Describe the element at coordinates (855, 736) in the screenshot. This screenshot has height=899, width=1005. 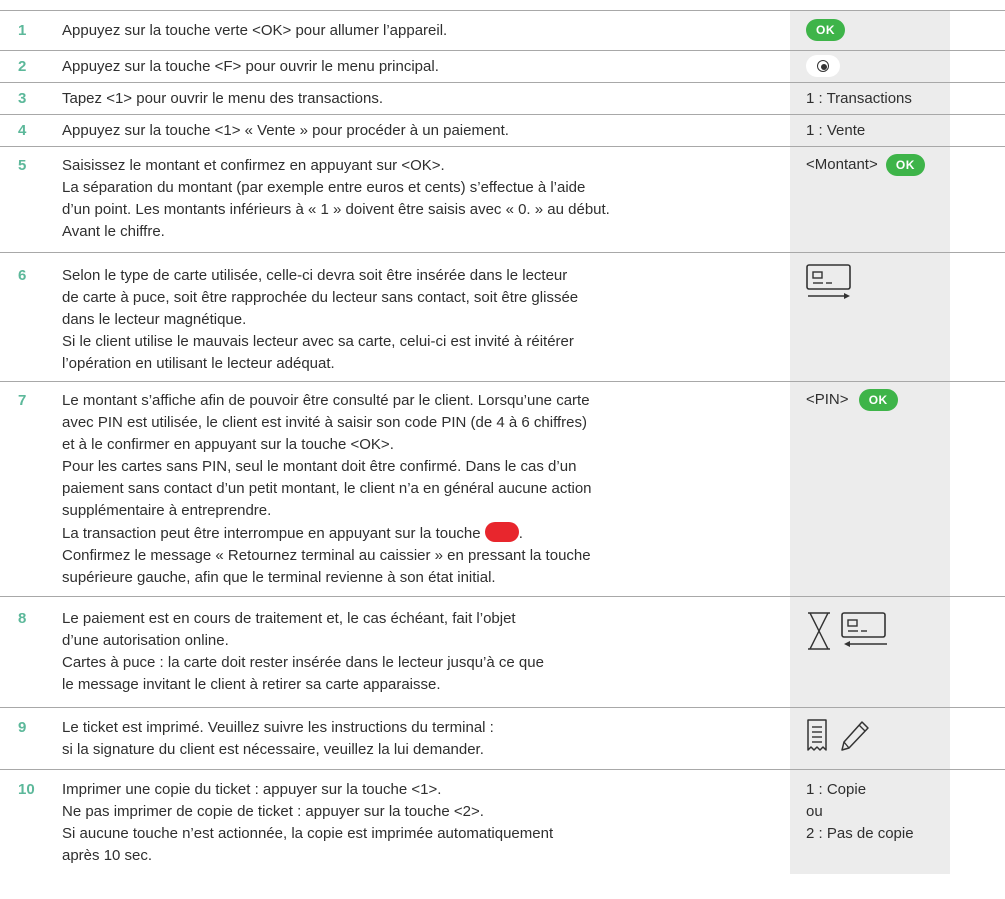
I see `pen-icon` at that location.